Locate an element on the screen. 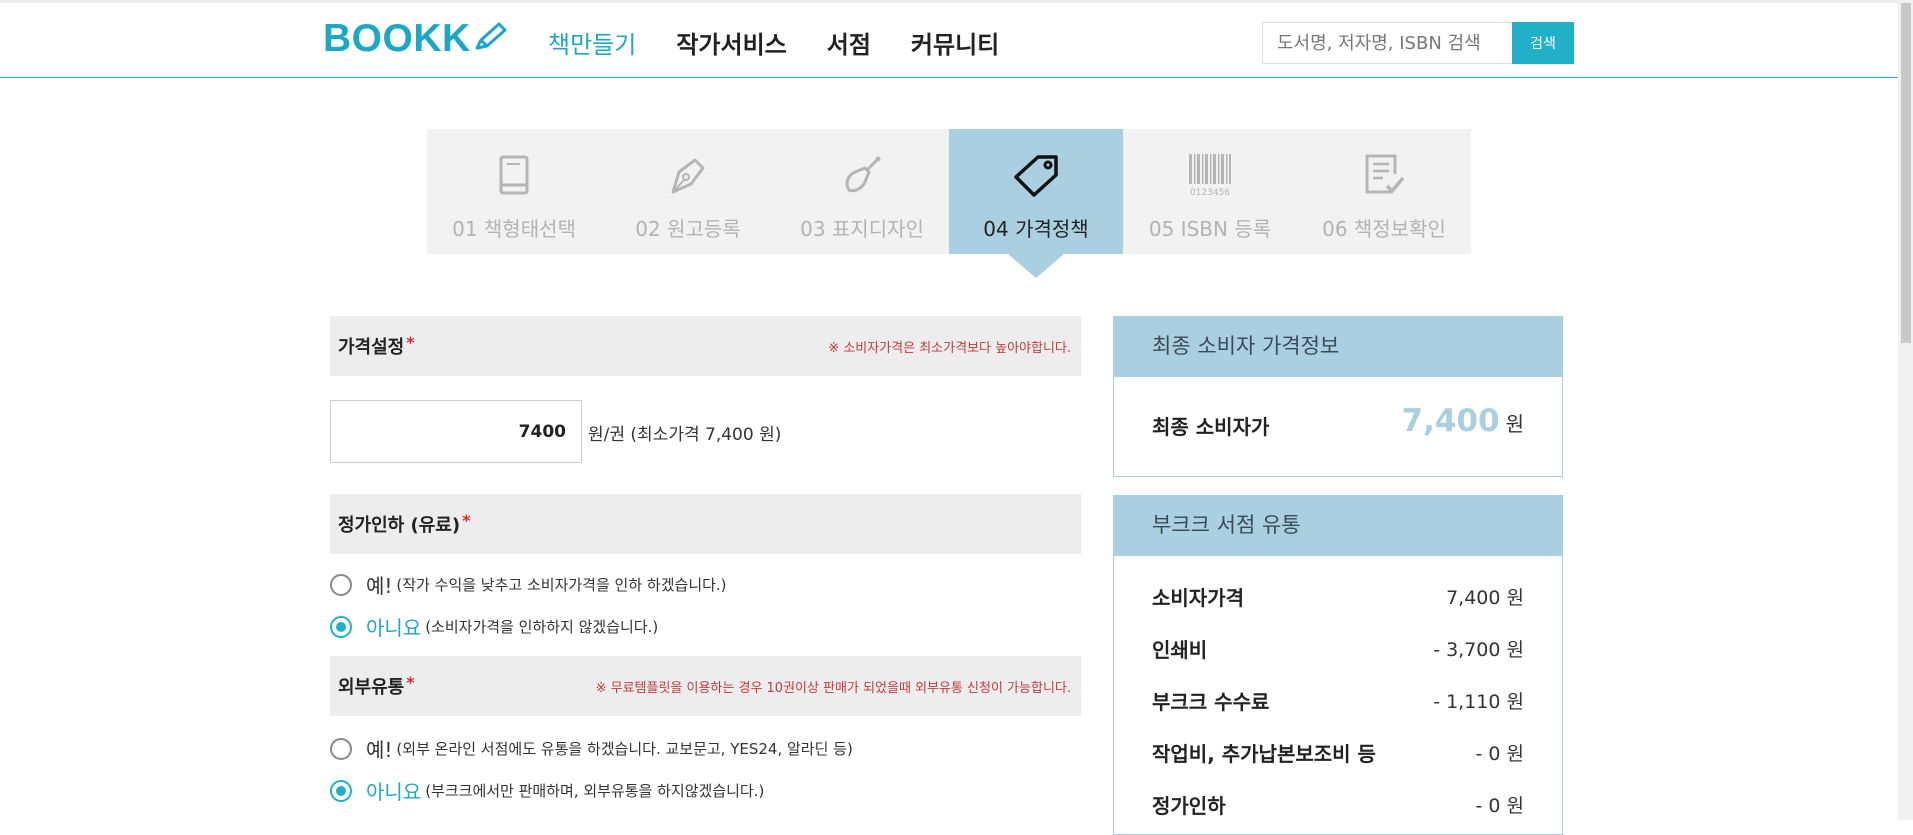 The height and width of the screenshot is (835, 1913). bookk-logo: BOOKK is located at coordinates (415, 39).